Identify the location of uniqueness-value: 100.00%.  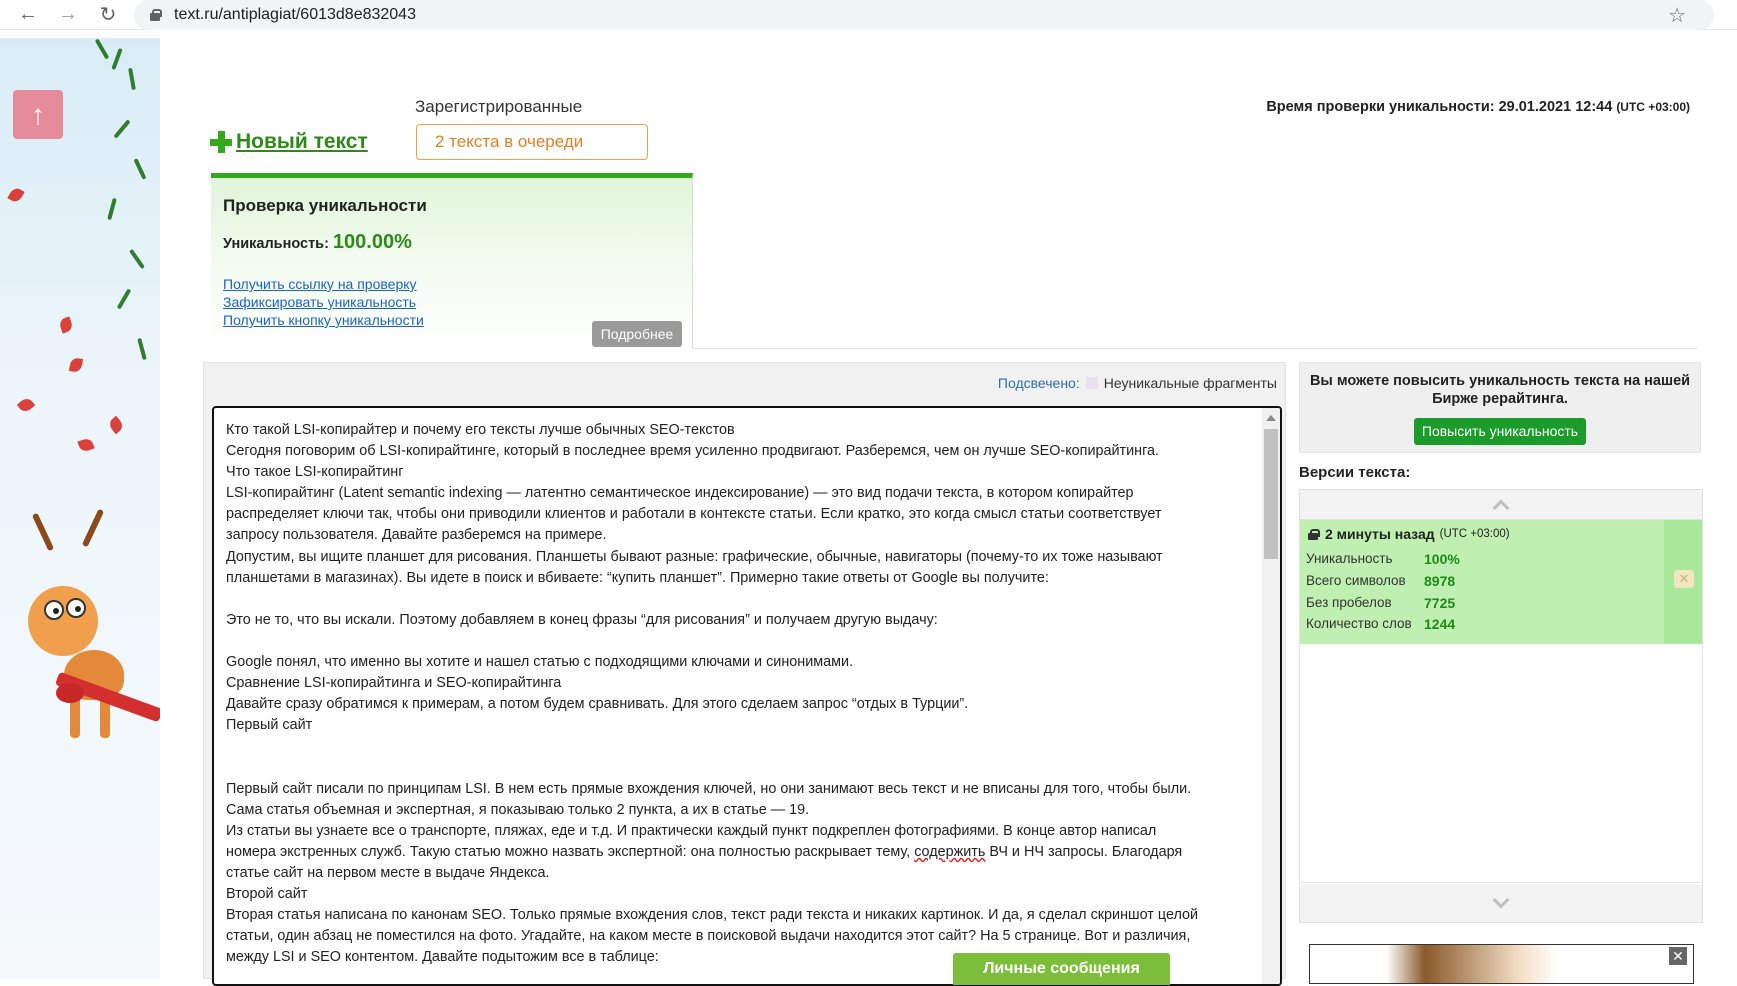
(372, 242).